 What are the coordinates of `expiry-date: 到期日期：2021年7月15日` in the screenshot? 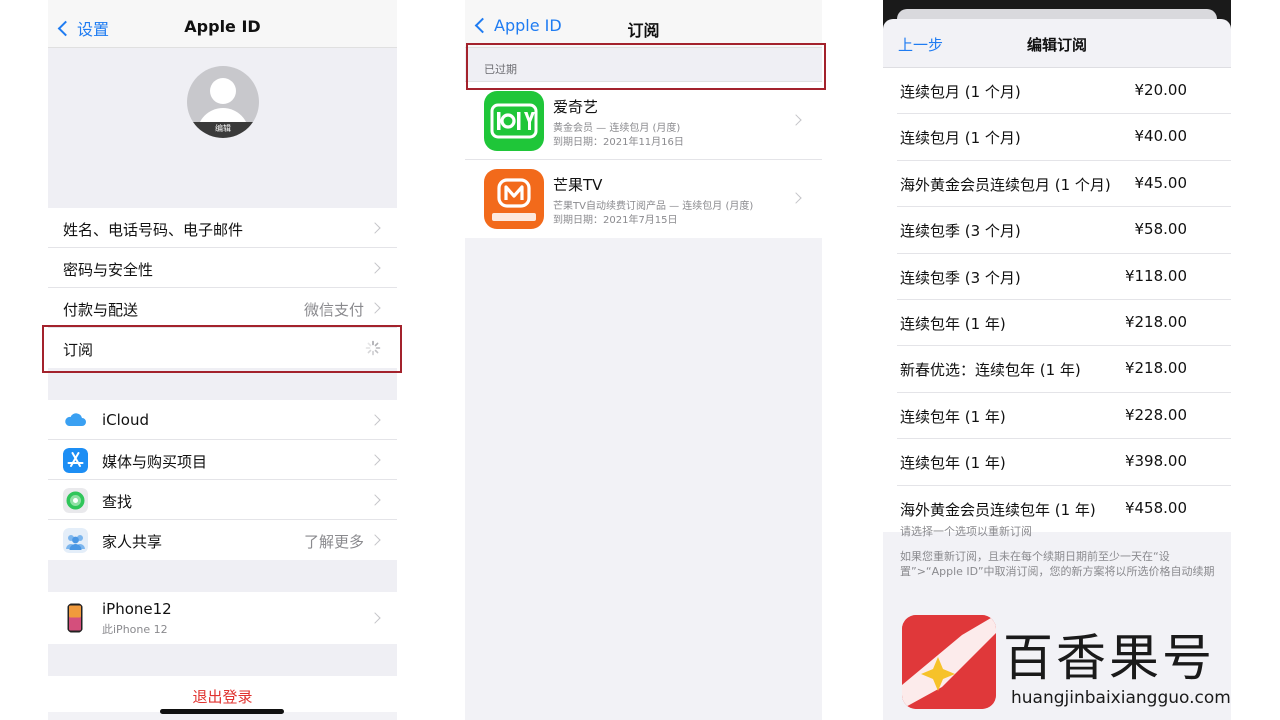 It's located at (615, 220).